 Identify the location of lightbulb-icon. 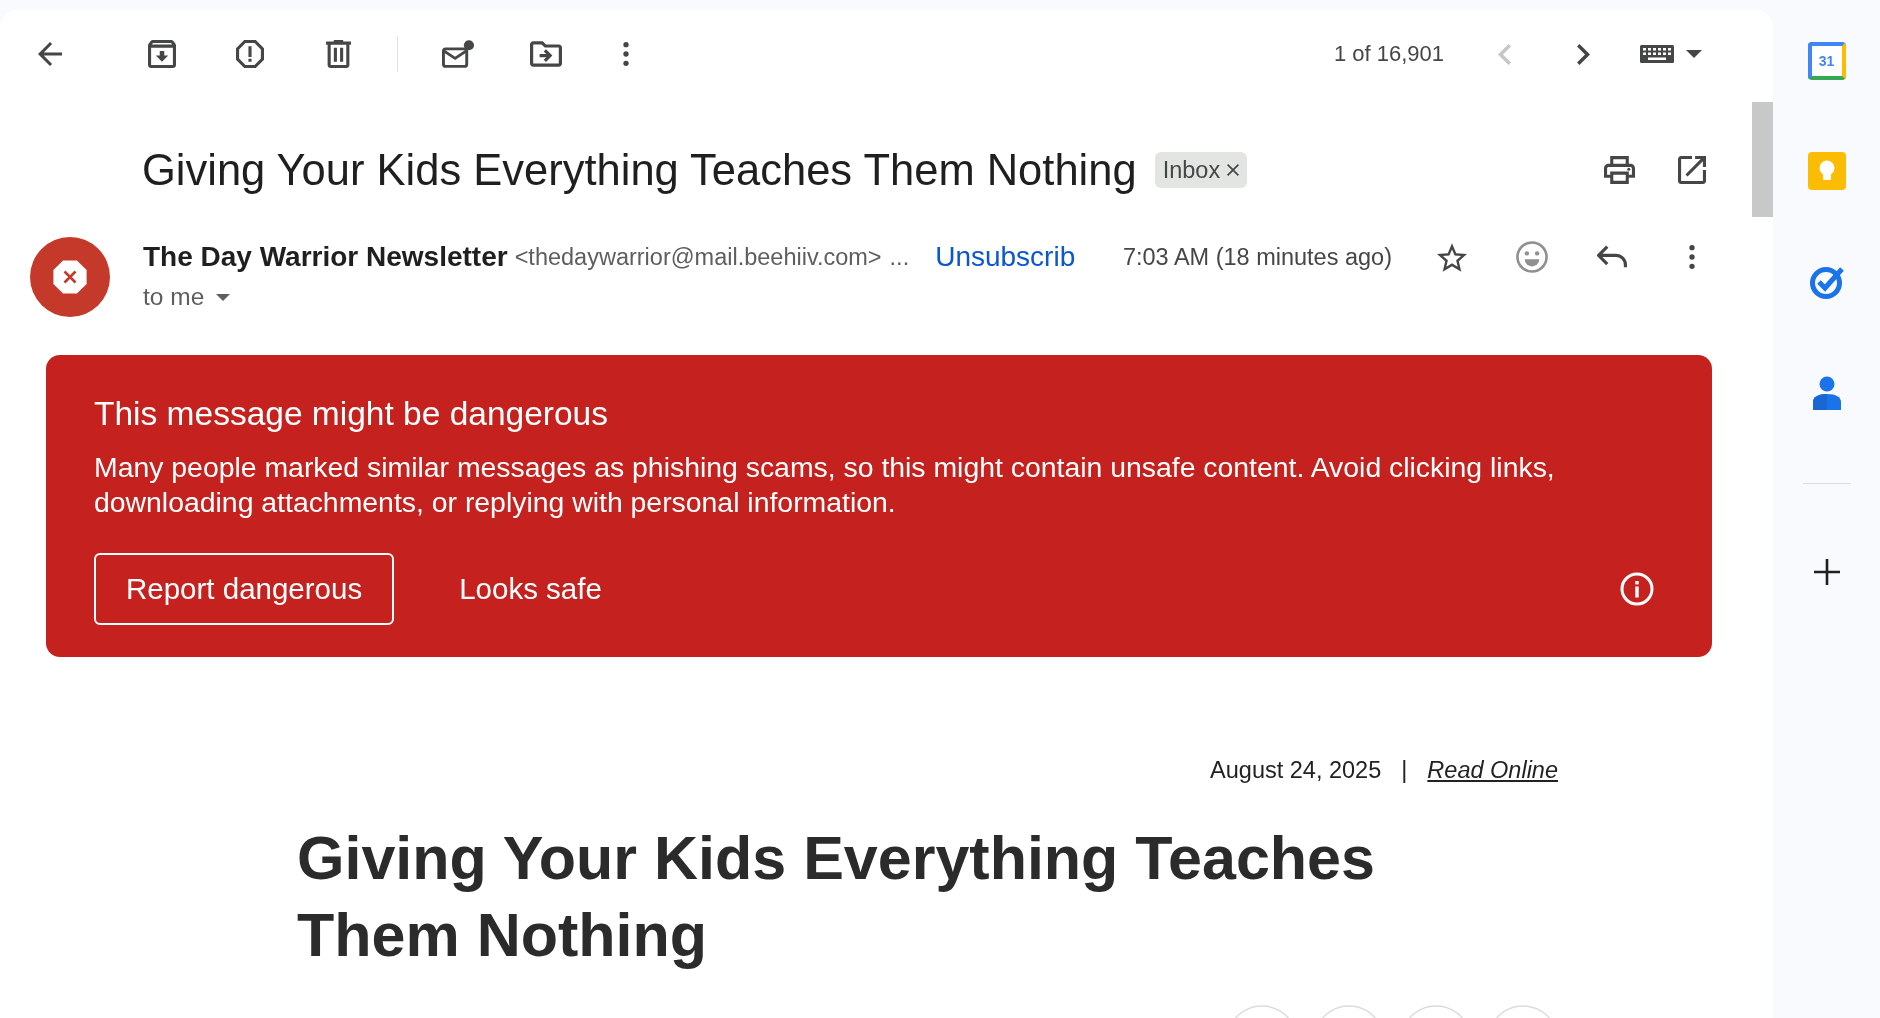
(1826, 171).